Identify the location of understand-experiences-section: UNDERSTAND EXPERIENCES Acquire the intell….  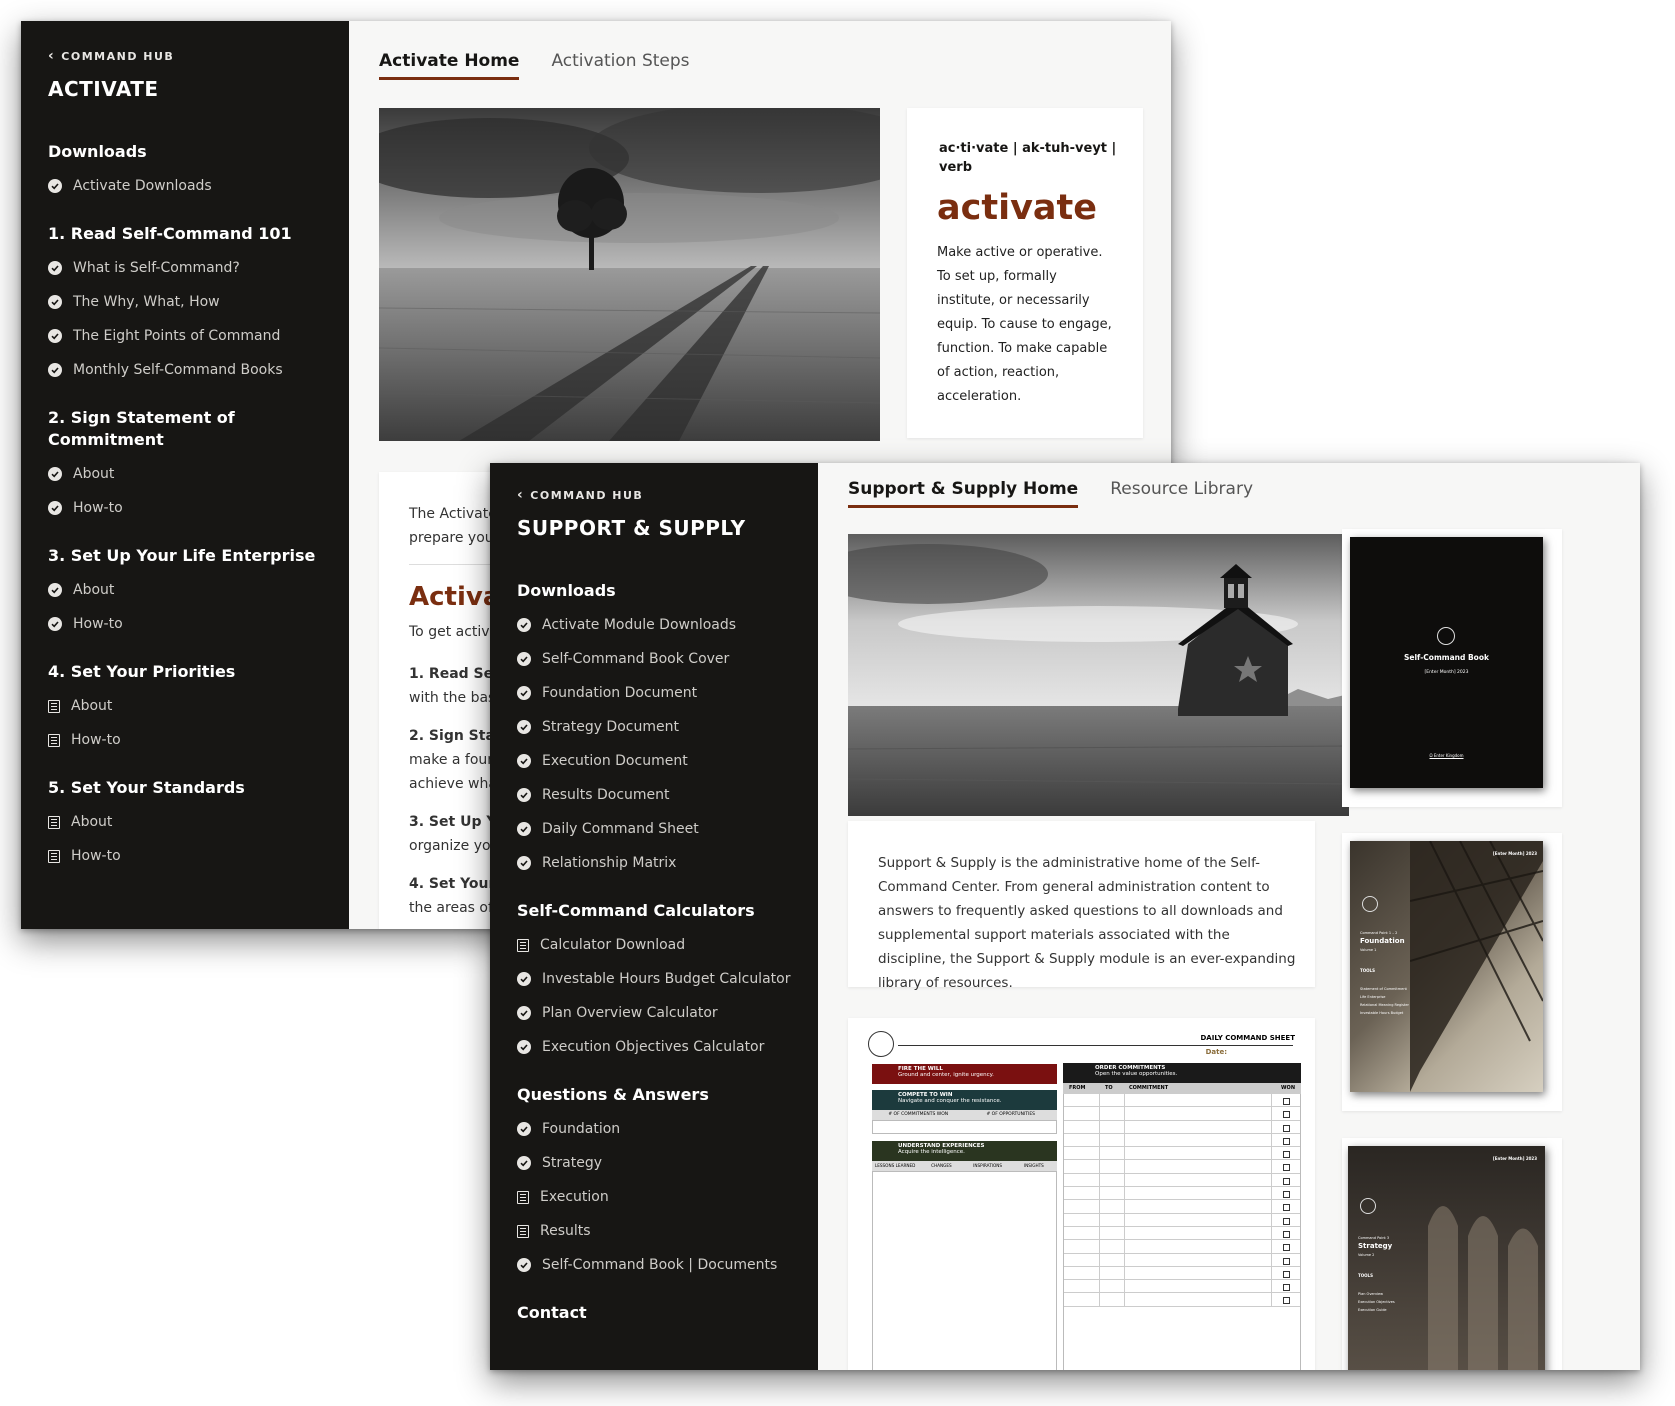
(964, 1151).